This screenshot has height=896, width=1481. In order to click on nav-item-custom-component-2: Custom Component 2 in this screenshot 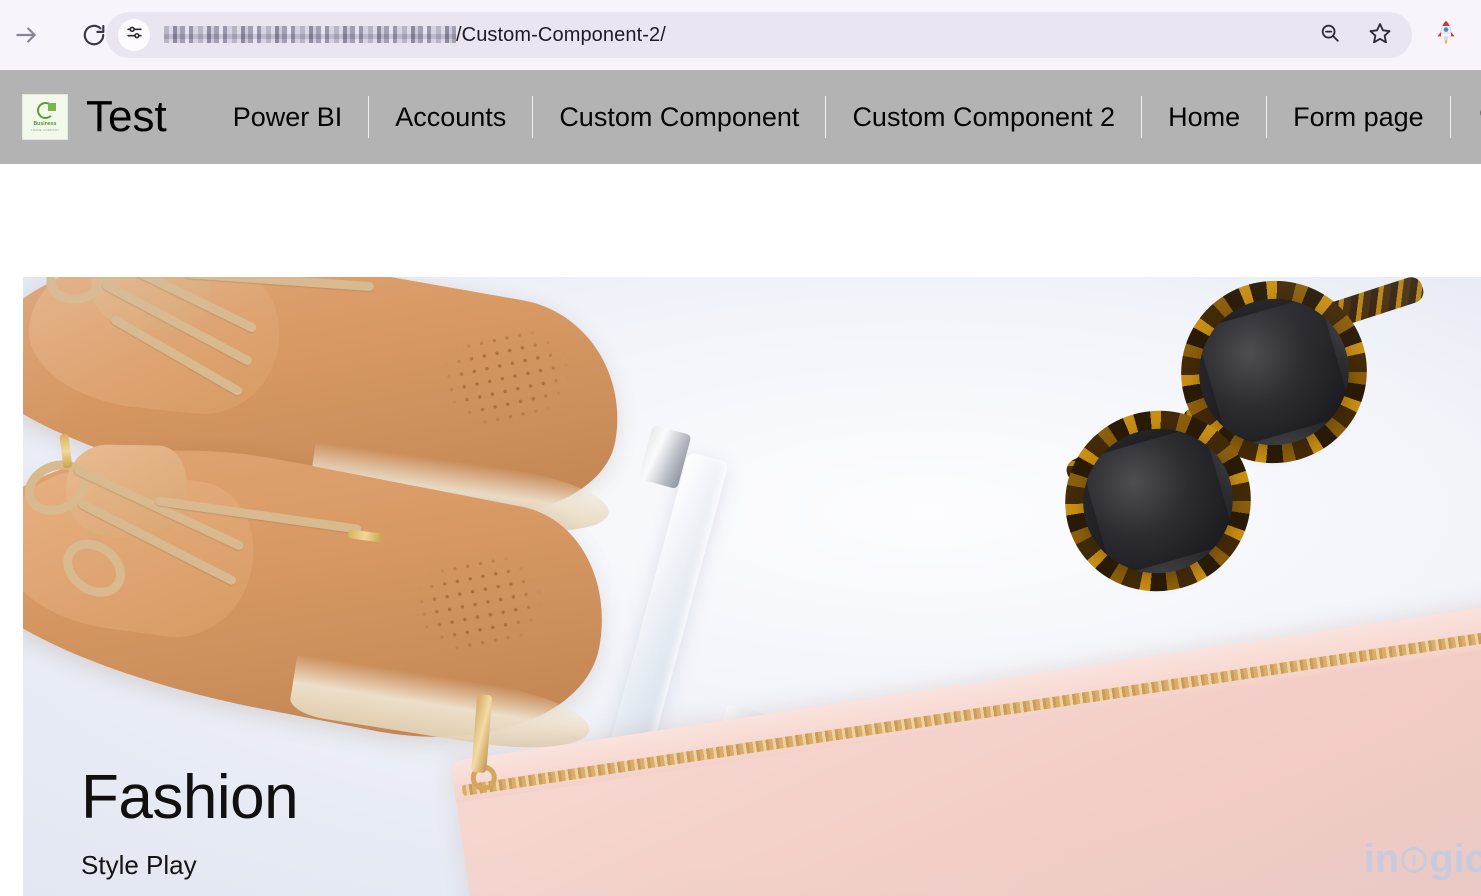, I will do `click(983, 117)`.